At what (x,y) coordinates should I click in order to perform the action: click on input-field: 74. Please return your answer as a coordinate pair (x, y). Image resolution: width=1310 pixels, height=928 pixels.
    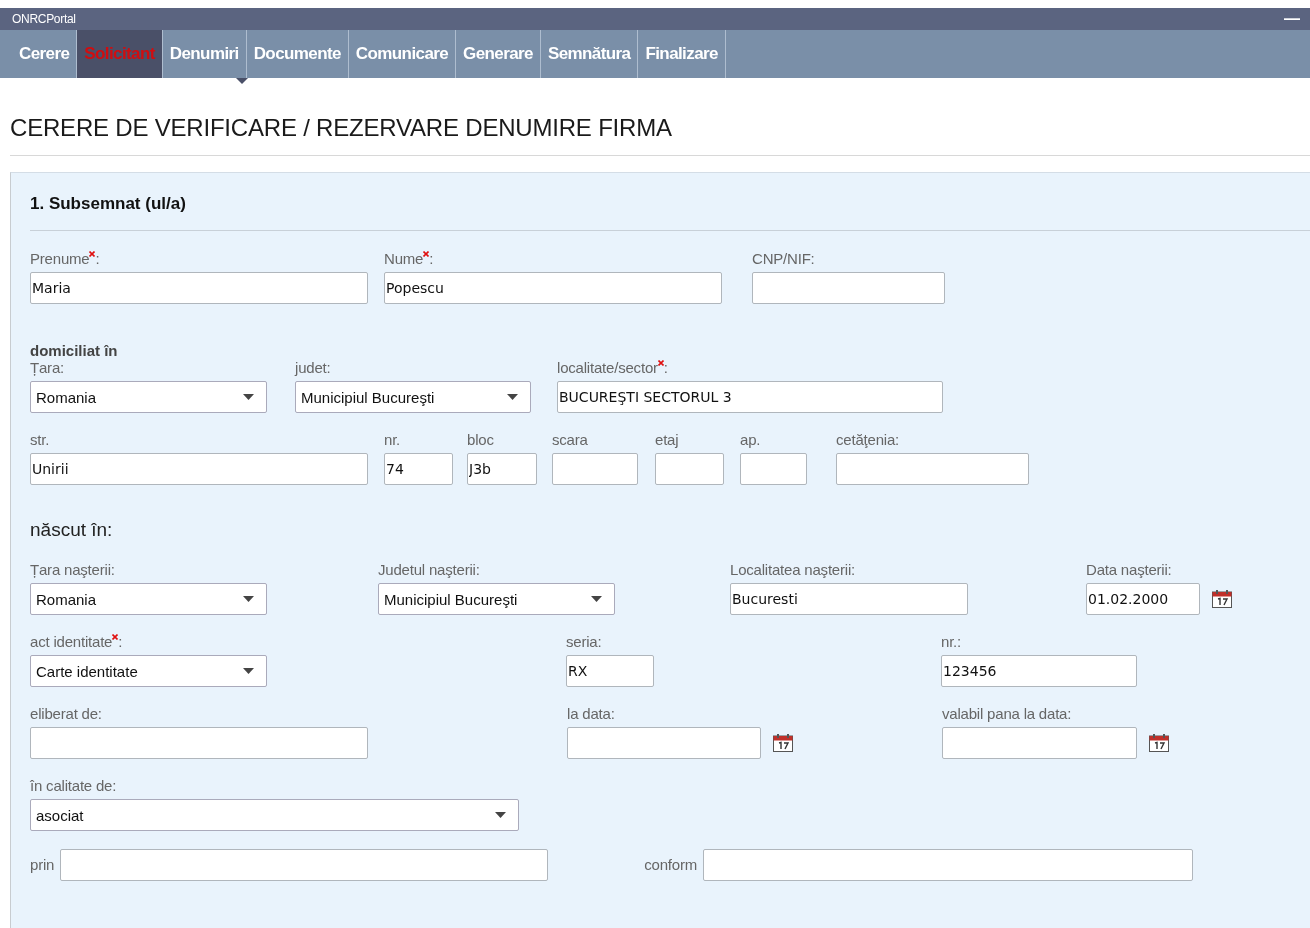
    Looking at the image, I should click on (418, 469).